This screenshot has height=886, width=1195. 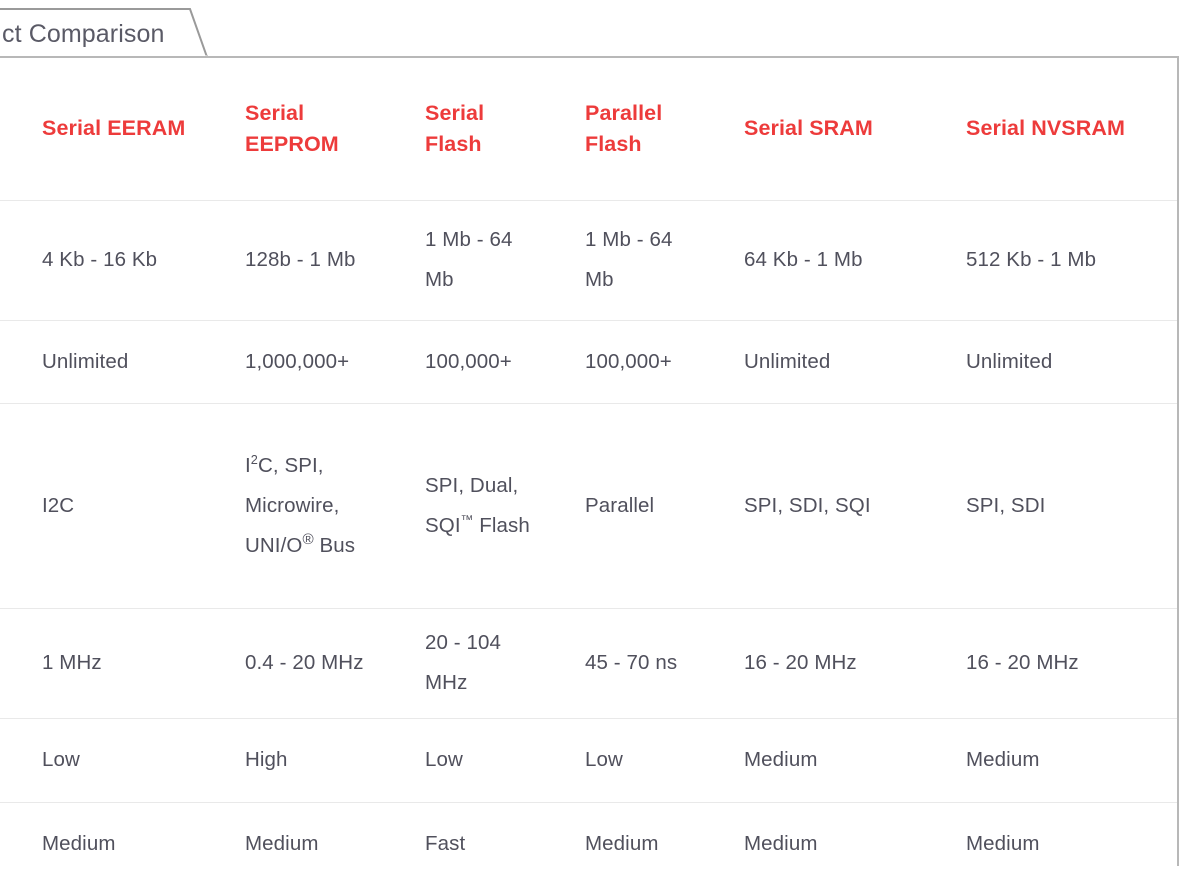 I want to click on cell-density-serial-flash: 1 Mb - 64 Mb, so click(x=481, y=260).